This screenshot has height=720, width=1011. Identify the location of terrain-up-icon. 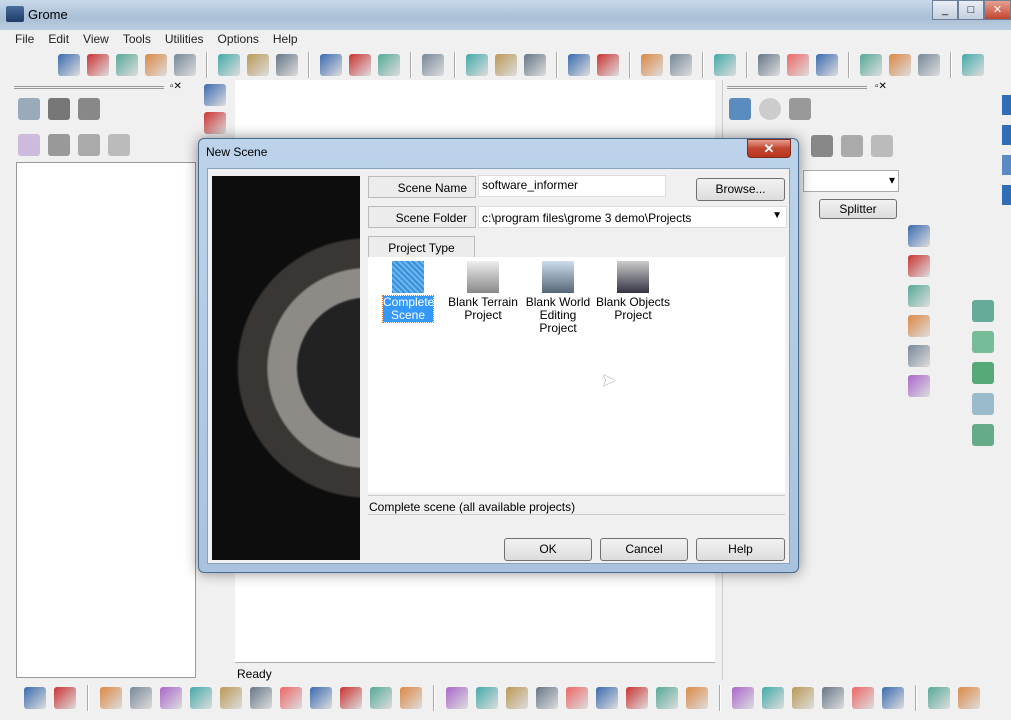
(983, 404).